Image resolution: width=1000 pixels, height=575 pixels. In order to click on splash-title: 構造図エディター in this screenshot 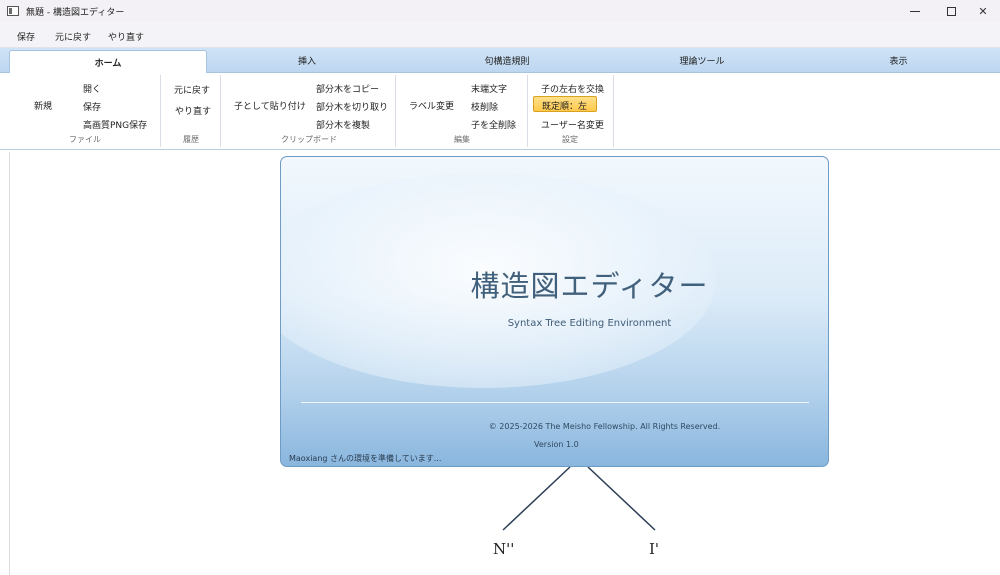, I will do `click(589, 286)`.